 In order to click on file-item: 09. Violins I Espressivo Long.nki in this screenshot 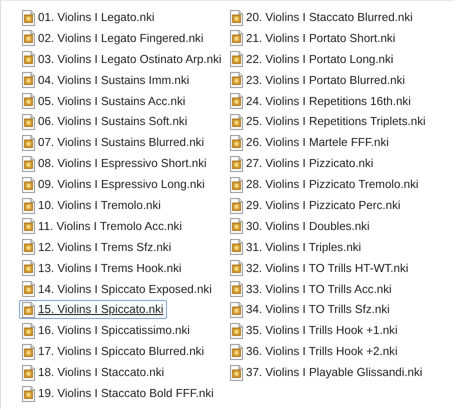, I will do `click(114, 184)`.